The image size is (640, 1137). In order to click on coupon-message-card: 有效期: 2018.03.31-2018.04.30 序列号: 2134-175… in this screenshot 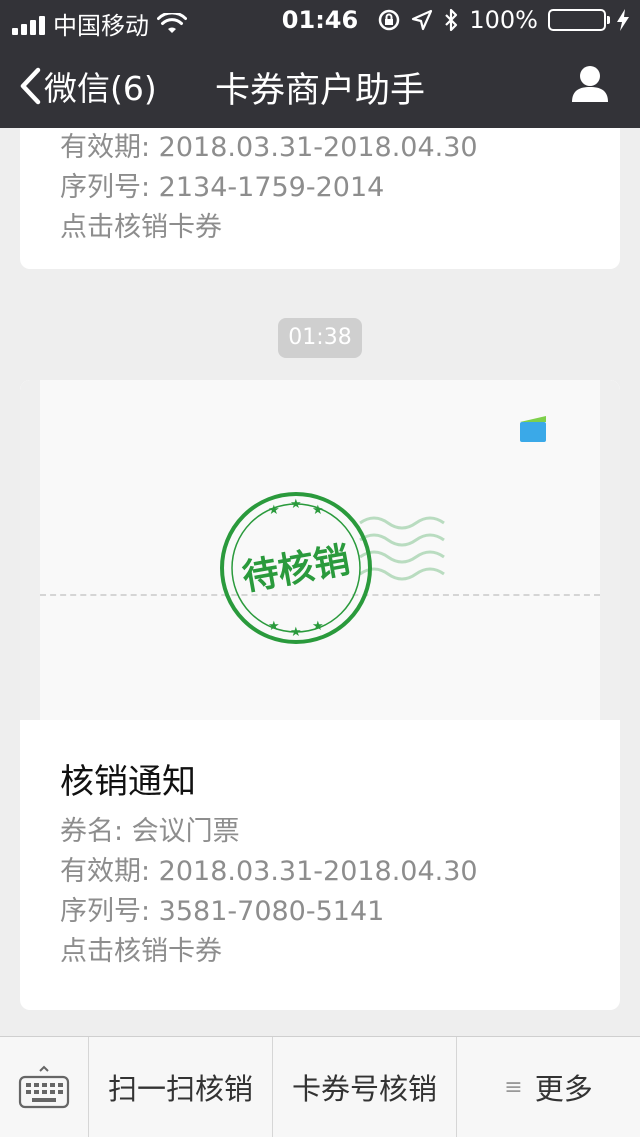, I will do `click(320, 198)`.